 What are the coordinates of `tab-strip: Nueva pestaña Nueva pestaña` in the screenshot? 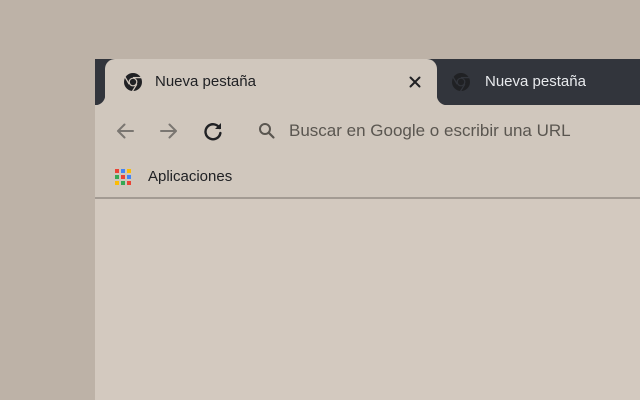 It's located at (367, 82).